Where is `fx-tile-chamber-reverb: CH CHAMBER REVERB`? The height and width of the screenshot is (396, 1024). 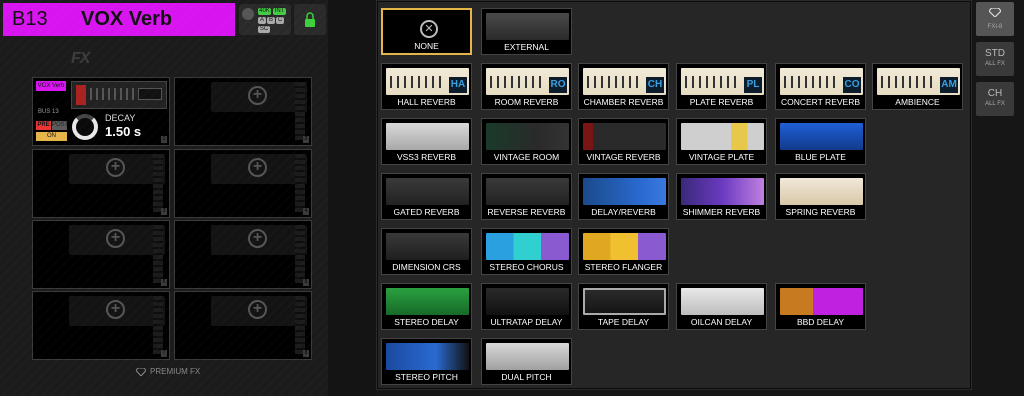 fx-tile-chamber-reverb: CH CHAMBER REVERB is located at coordinates (623, 86).